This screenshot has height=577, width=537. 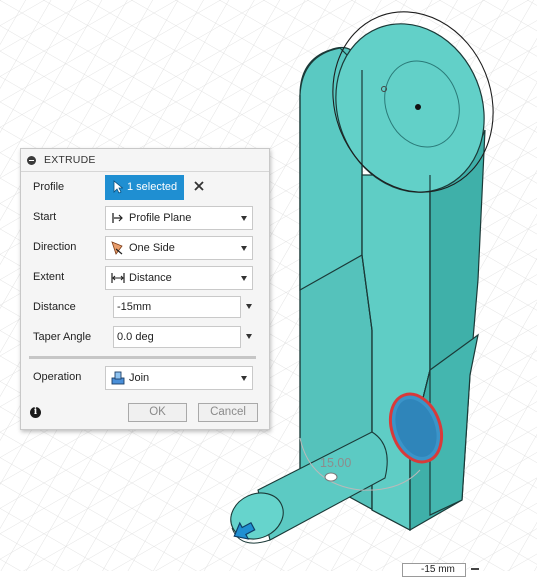 I want to click on taper-label: Taper Angle, so click(x=62, y=337).